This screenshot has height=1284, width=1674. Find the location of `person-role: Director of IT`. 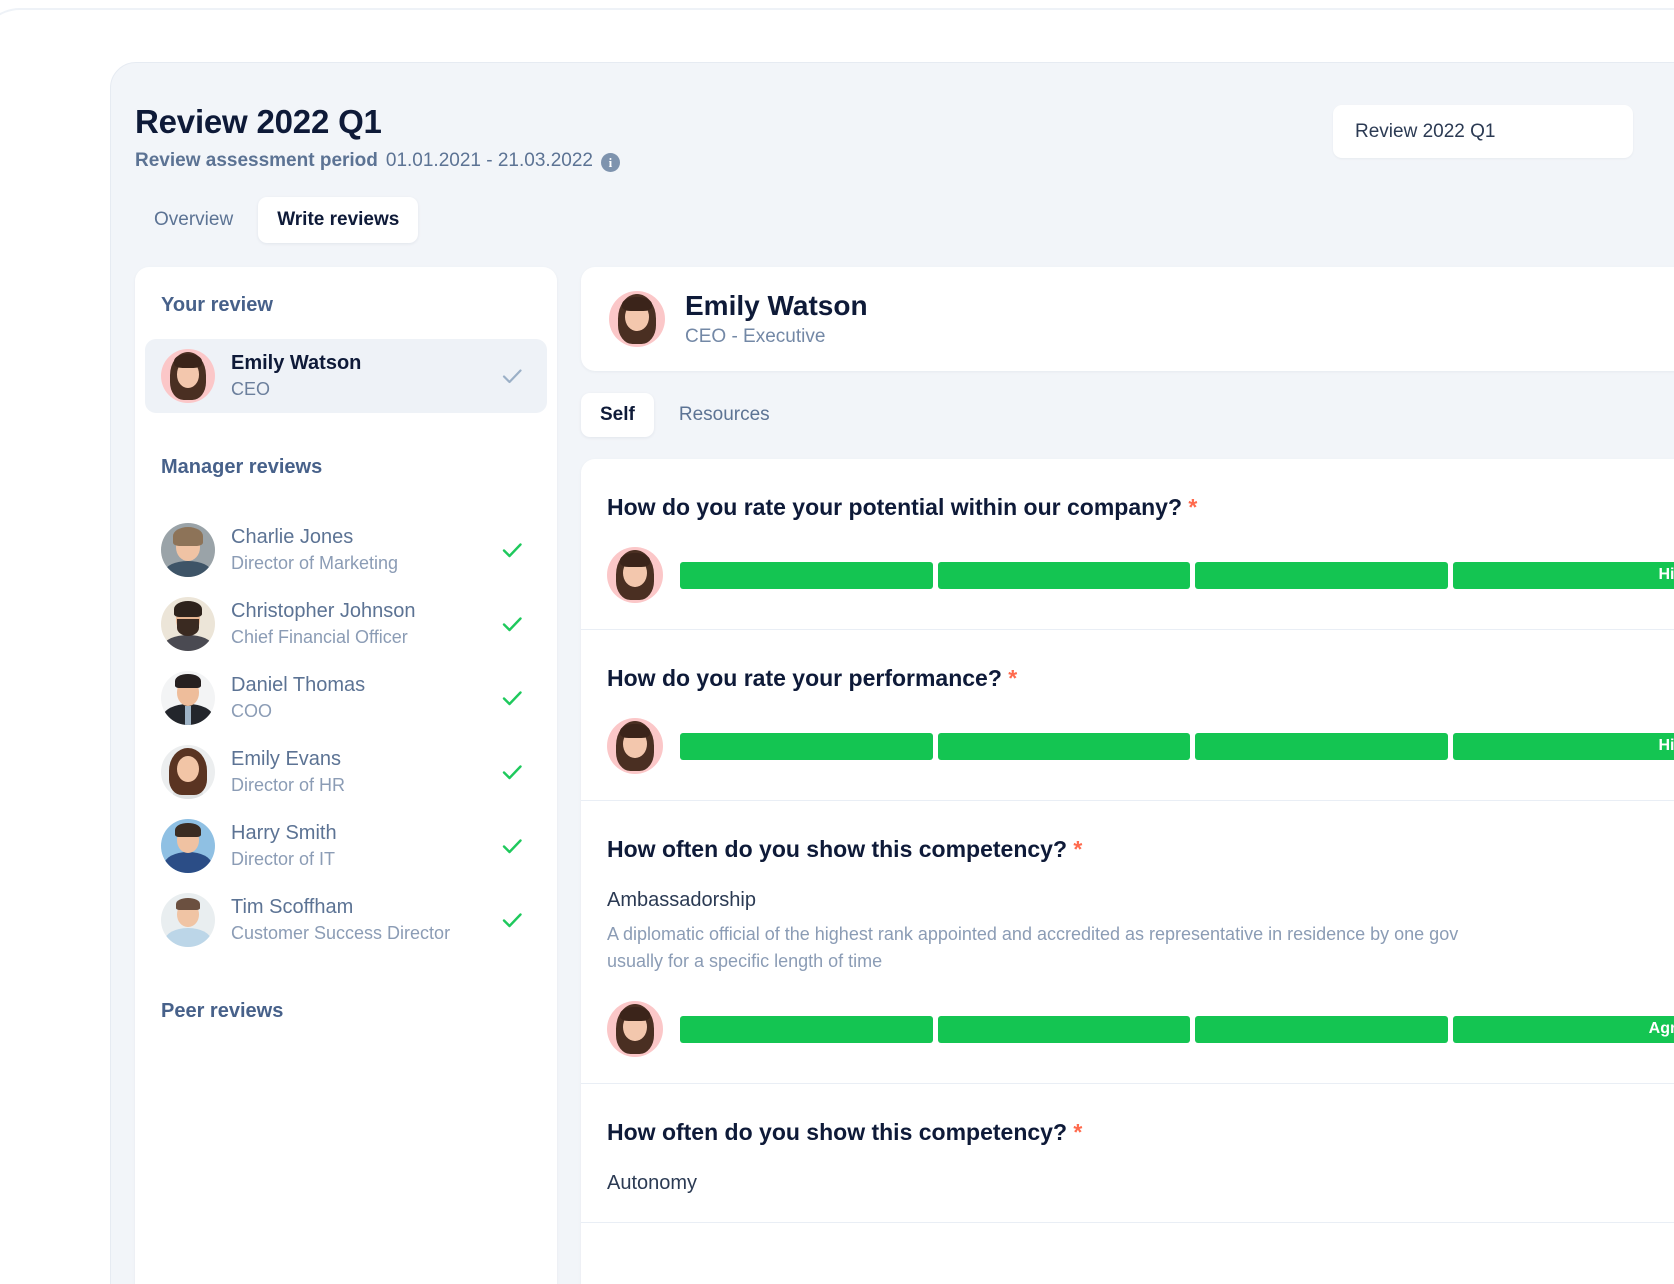

person-role: Director of IT is located at coordinates (283, 859).